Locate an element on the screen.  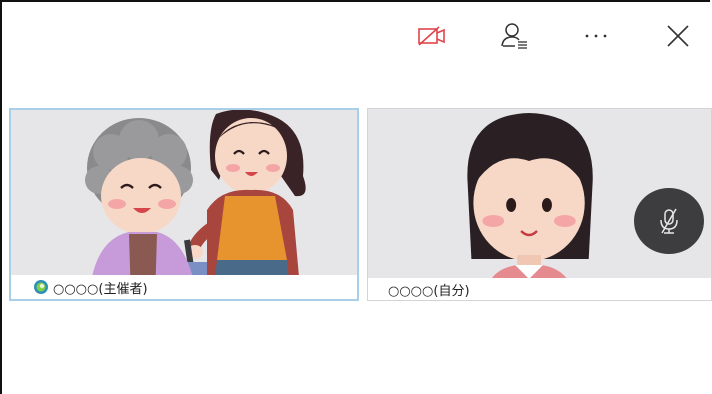
close-button is located at coordinates (678, 36).